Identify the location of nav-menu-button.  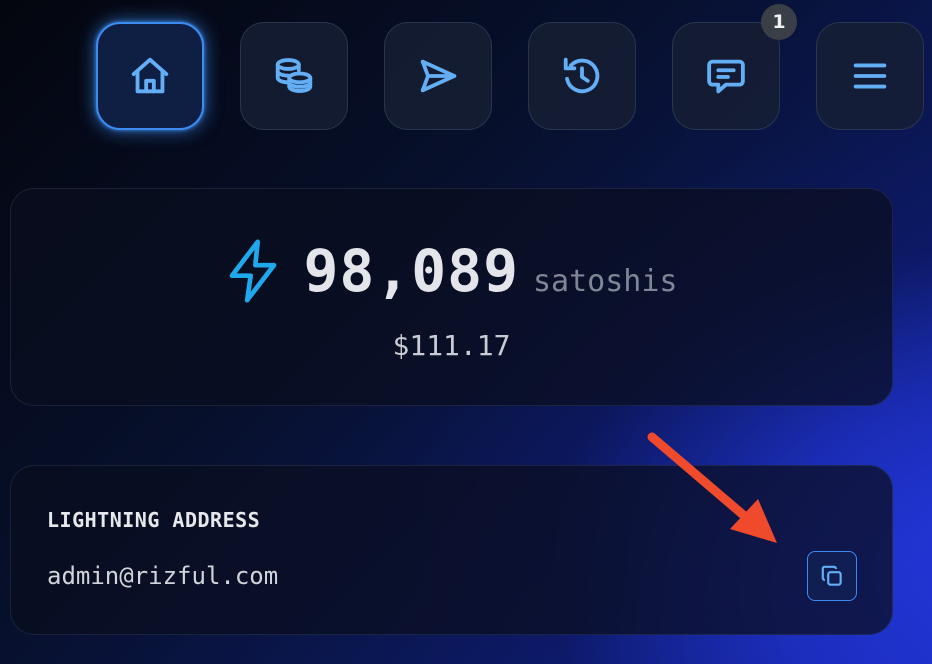
(870, 76).